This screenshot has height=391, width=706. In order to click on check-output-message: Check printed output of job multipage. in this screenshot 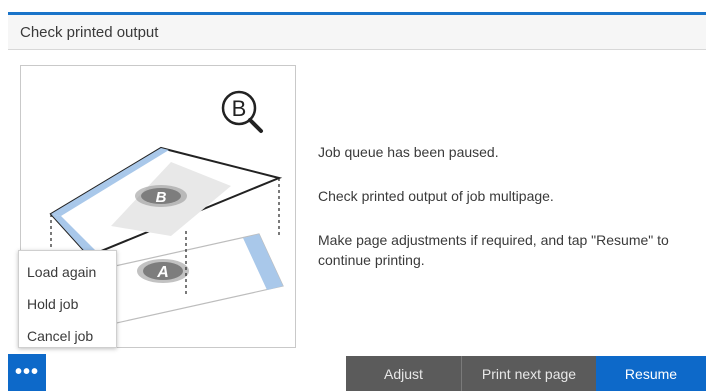, I will do `click(436, 196)`.